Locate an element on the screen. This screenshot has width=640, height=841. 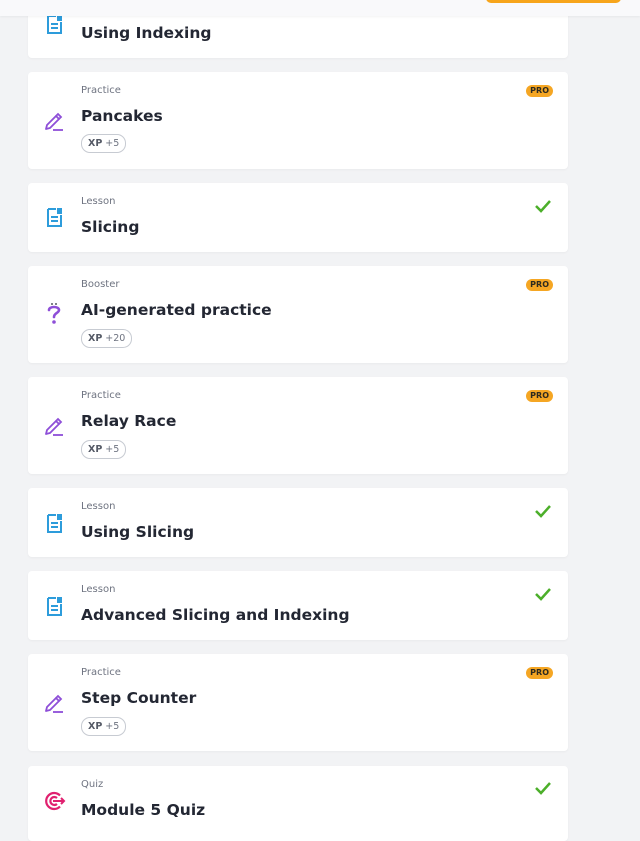
item-title: Pancakes is located at coordinates (122, 116).